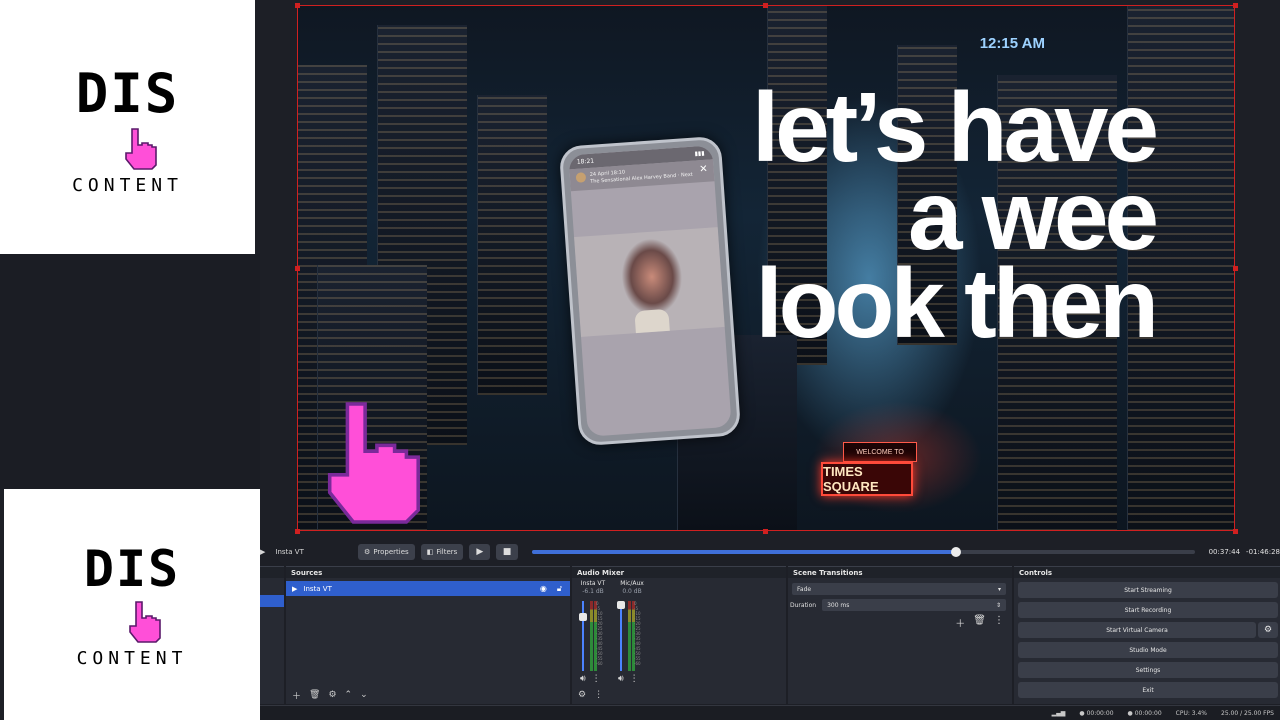 This screenshot has width=1280, height=720. I want to click on mixer-toolbar: ⚙ ⋮, so click(679, 695).